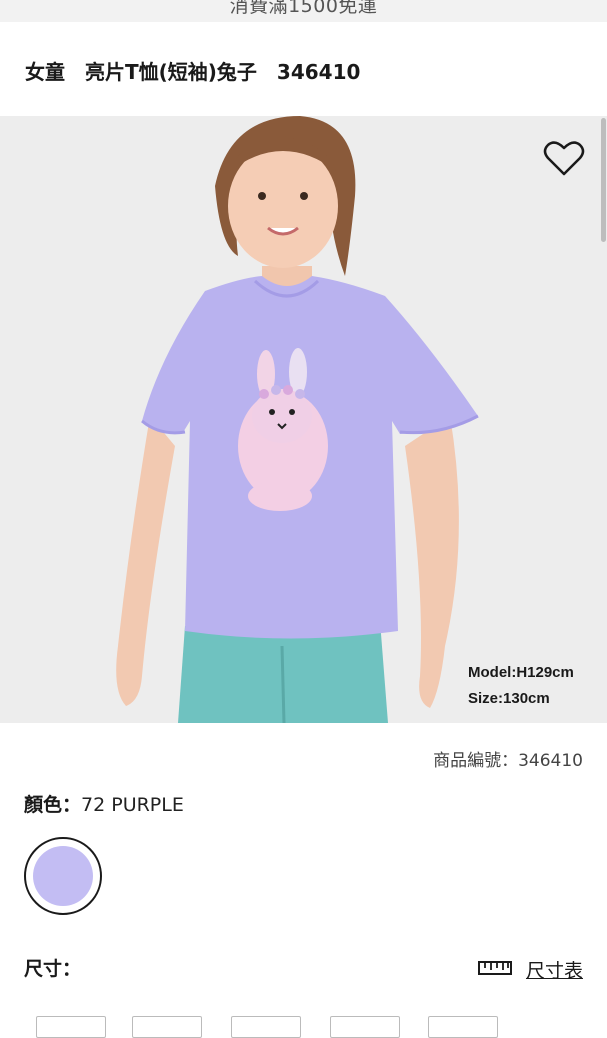  Describe the element at coordinates (509, 698) in the screenshot. I see `model-size: Size:130cm` at that location.